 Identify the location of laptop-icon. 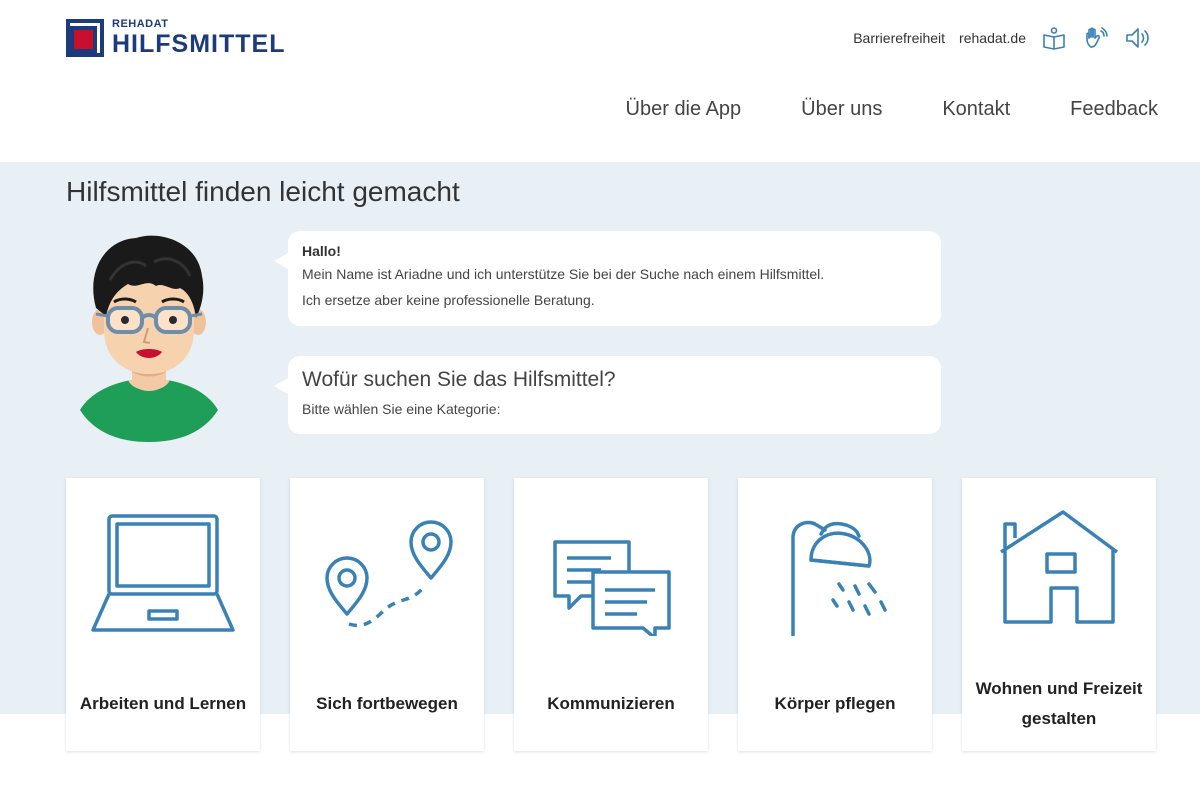
(163, 571).